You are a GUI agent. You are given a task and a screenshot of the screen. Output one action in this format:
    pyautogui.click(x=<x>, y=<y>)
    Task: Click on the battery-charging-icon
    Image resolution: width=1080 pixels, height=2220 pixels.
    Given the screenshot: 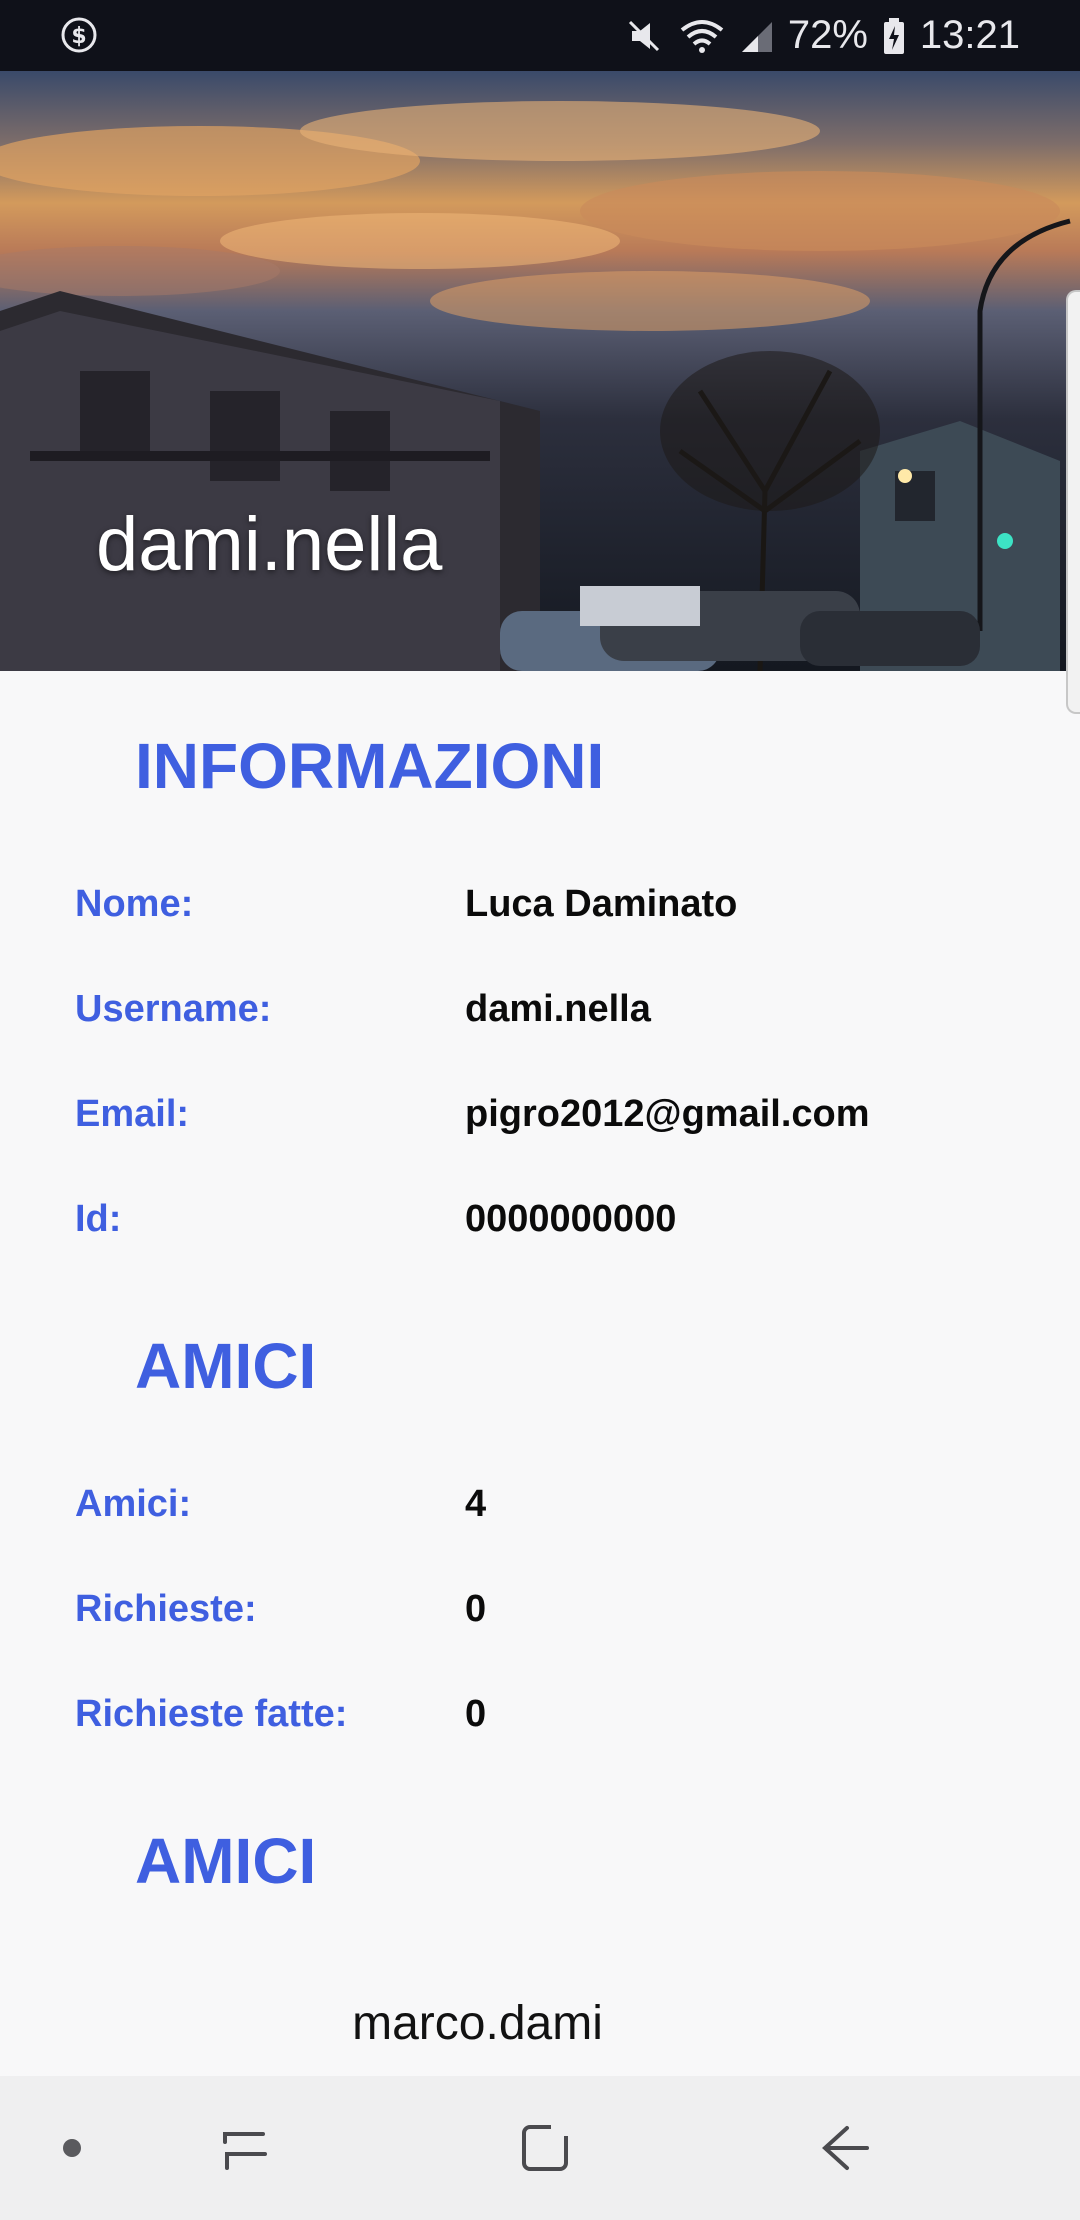 What is the action you would take?
    pyautogui.click(x=894, y=36)
    